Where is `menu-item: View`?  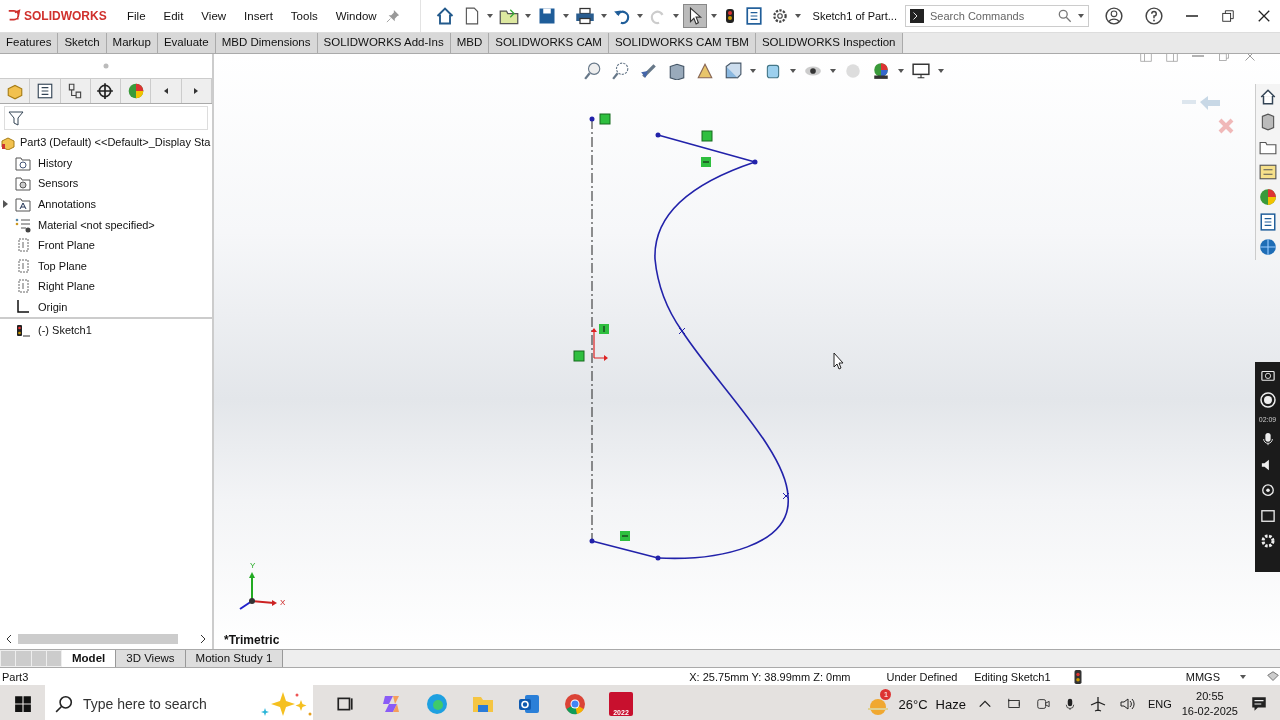 menu-item: View is located at coordinates (214, 16).